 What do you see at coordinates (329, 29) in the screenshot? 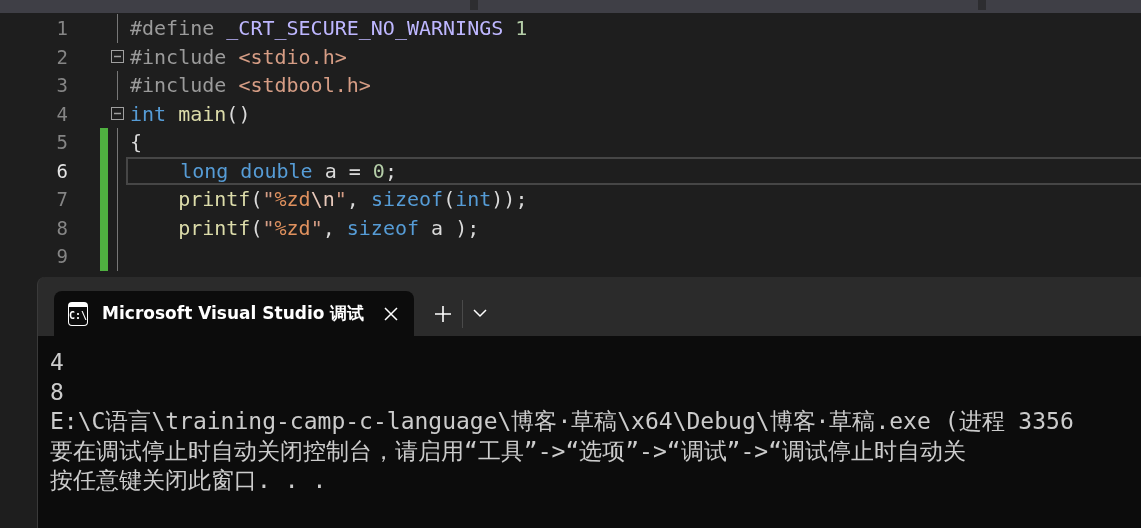
I see `code-line: #define _CRT_SECURE_NO_WARNINGS 1` at bounding box center [329, 29].